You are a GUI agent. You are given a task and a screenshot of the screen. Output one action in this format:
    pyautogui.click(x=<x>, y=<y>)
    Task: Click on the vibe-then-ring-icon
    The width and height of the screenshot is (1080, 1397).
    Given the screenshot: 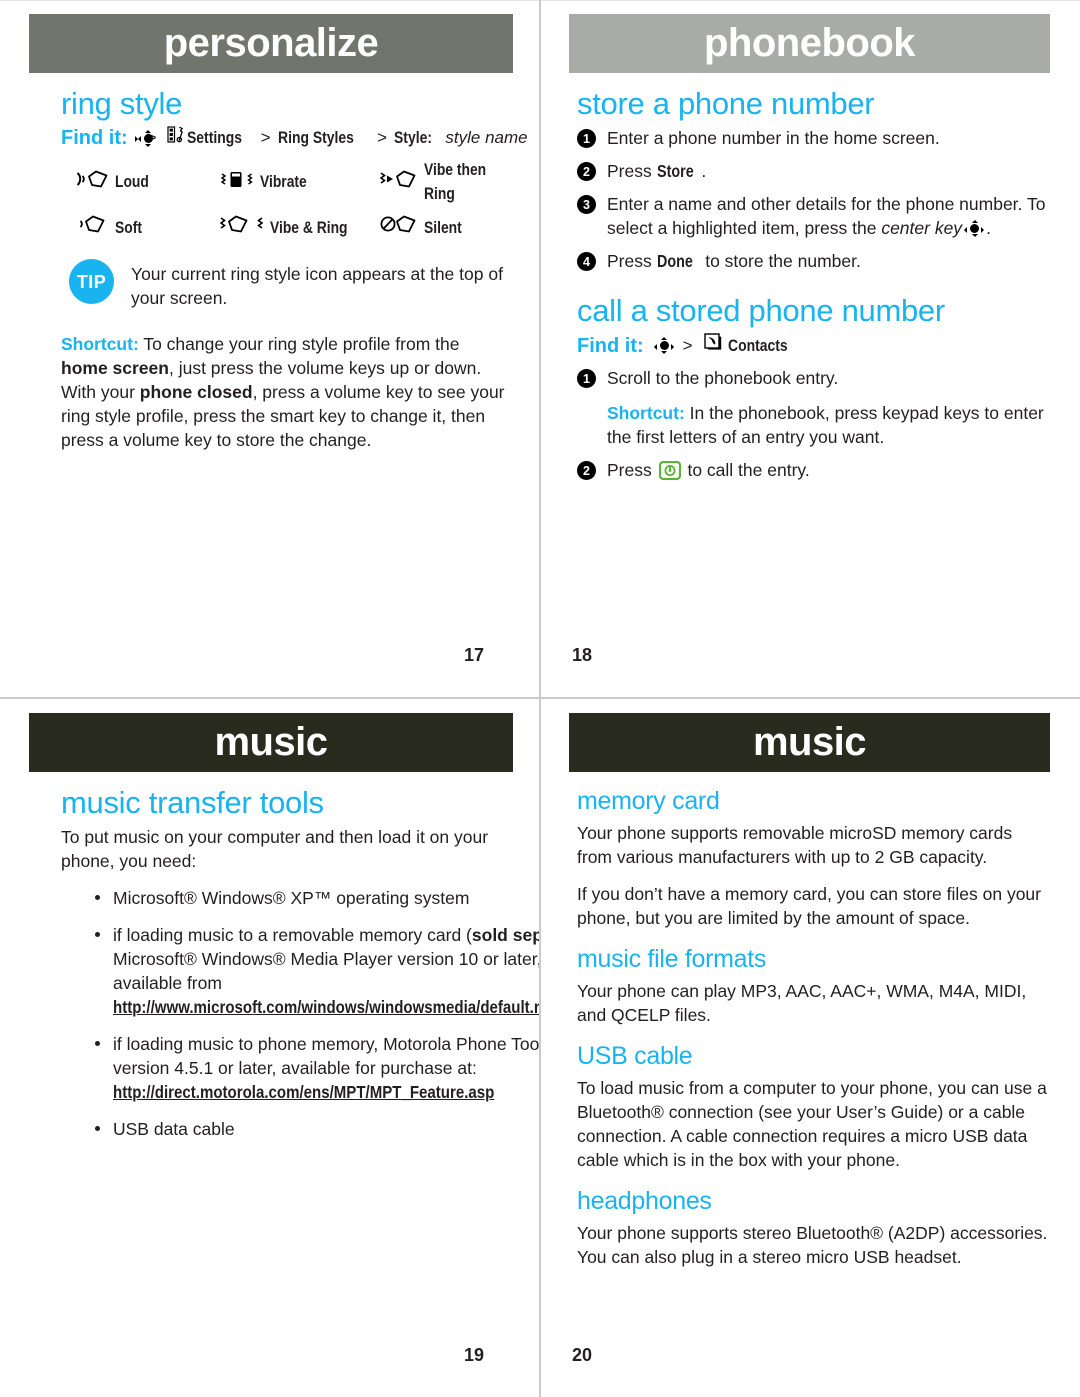 What is the action you would take?
    pyautogui.click(x=398, y=182)
    